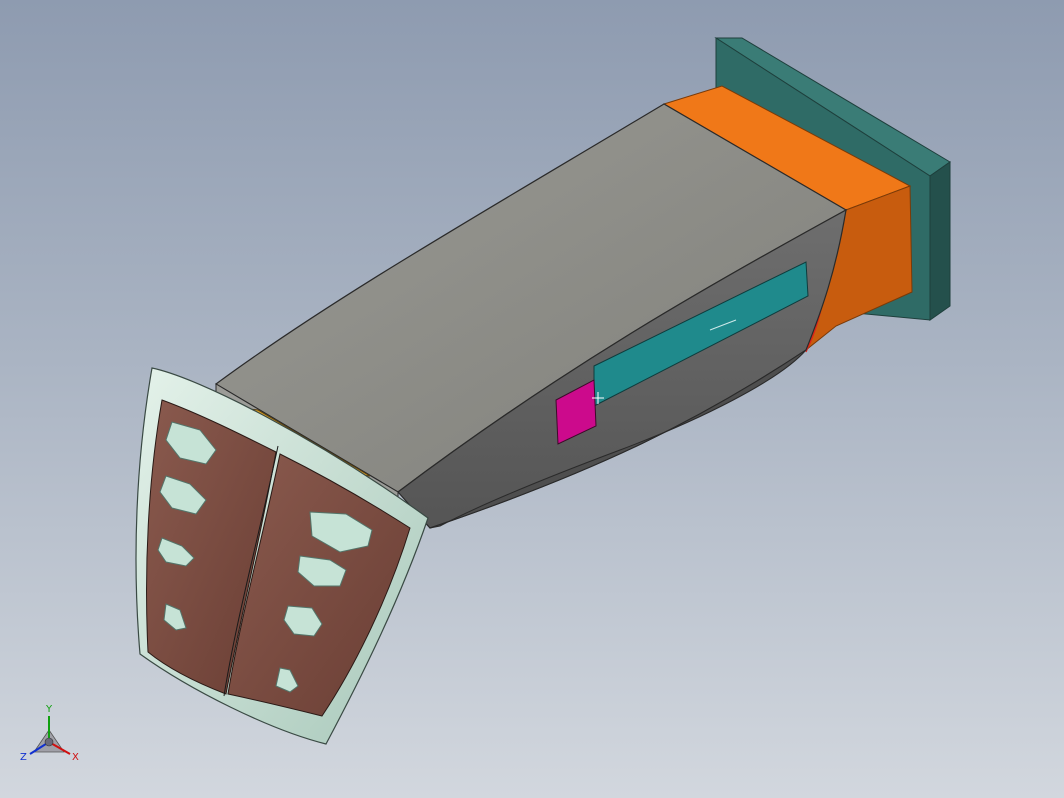 This screenshot has height=798, width=1064. I want to click on z-axis-label: Z, so click(23, 757).